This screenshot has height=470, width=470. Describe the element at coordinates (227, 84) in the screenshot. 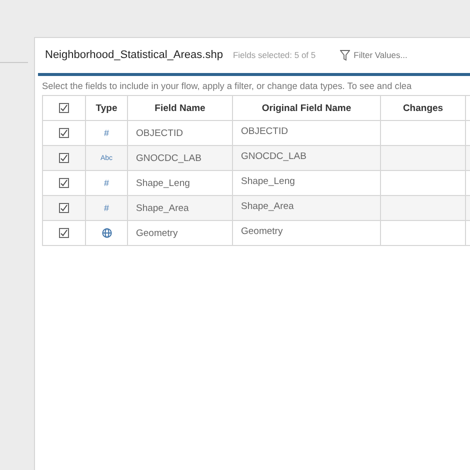

I see `instructions-text: Select the fields to include in your flow, apply a filter, or change data types. To see and clea` at that location.